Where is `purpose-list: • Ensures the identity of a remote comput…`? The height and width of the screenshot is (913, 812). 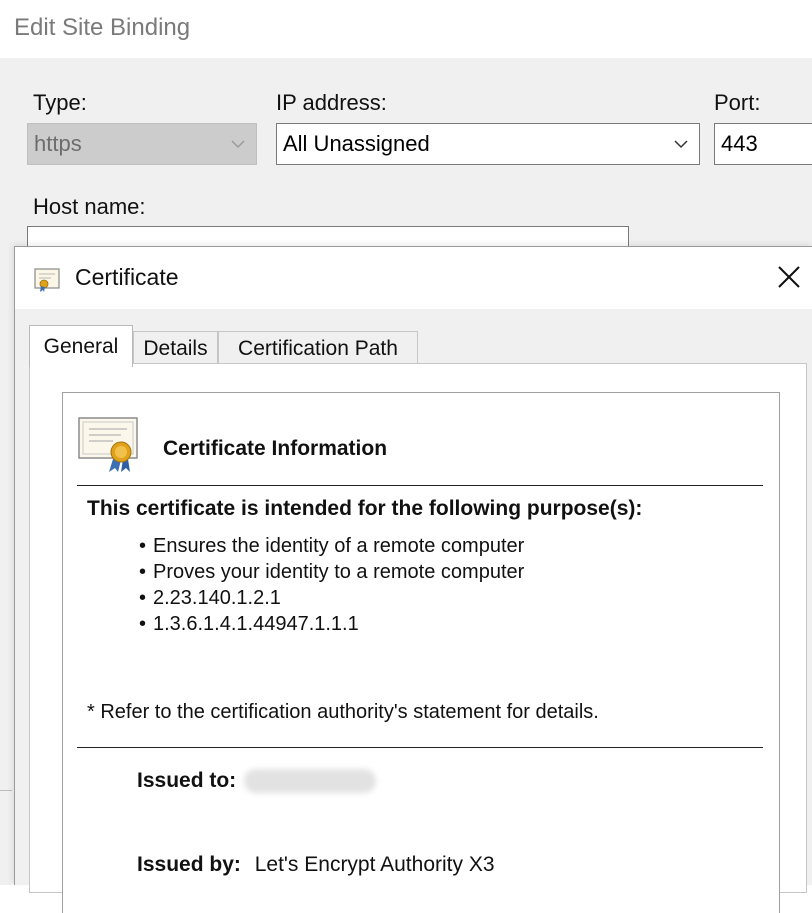
purpose-list: • Ensures the identity of a remote comput… is located at coordinates (331, 585).